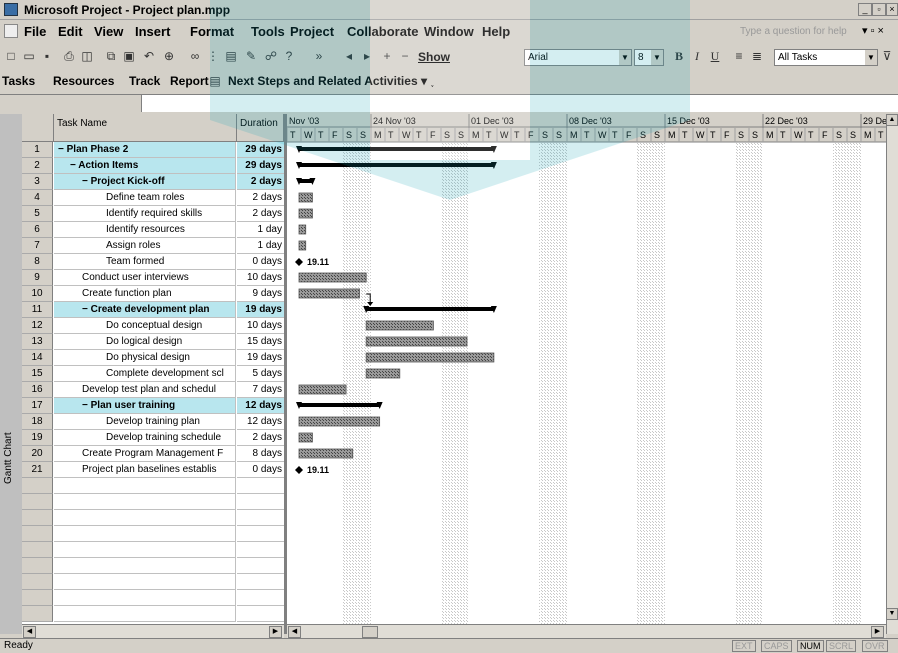 The image size is (898, 653). Describe the element at coordinates (37, 358) in the screenshot. I see `row-id: 14` at that location.